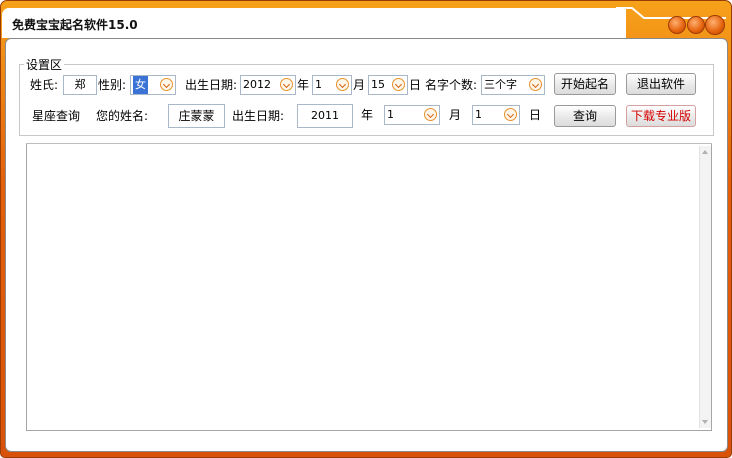 This screenshot has width=732, height=458. What do you see at coordinates (696, 25) in the screenshot?
I see `maximize-button` at bounding box center [696, 25].